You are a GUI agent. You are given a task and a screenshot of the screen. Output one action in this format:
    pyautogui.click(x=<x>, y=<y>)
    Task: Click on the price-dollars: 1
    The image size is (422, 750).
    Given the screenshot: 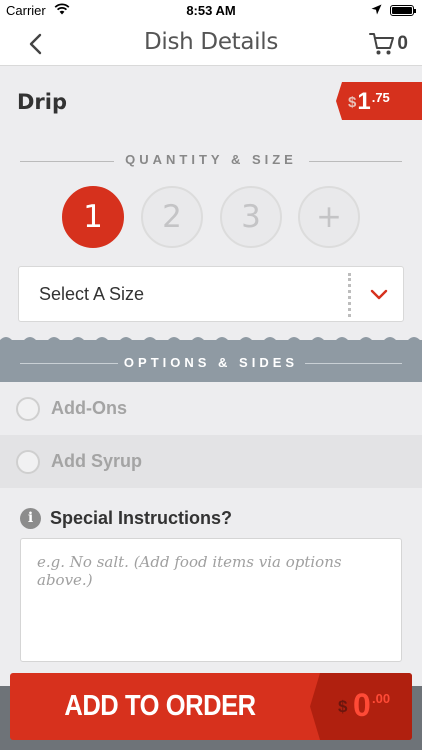 What is the action you would take?
    pyautogui.click(x=364, y=101)
    